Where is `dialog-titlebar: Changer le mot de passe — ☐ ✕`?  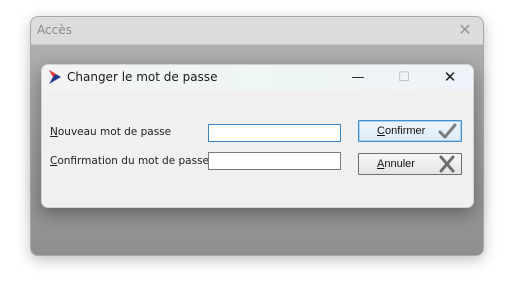
dialog-titlebar: Changer le mot de passe — ☐ ✕ is located at coordinates (257, 77).